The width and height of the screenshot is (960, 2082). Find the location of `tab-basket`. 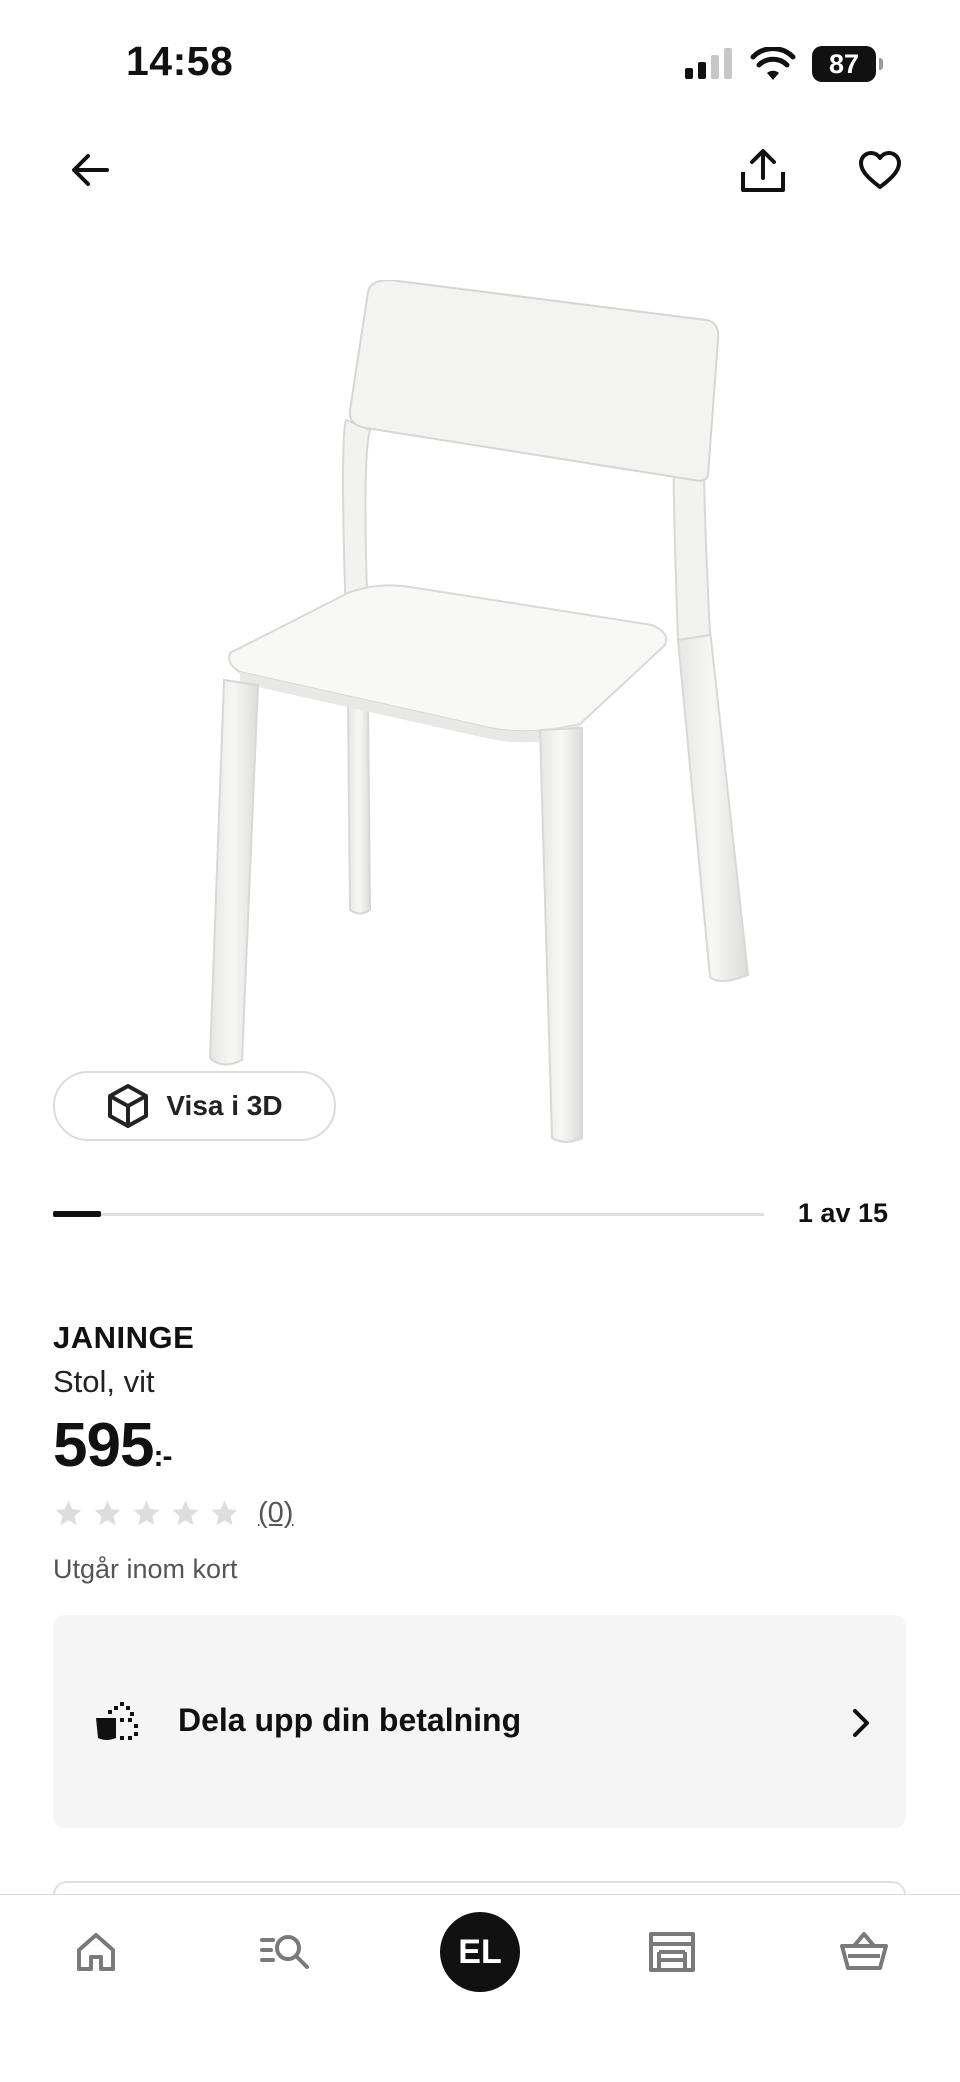

tab-basket is located at coordinates (864, 1952).